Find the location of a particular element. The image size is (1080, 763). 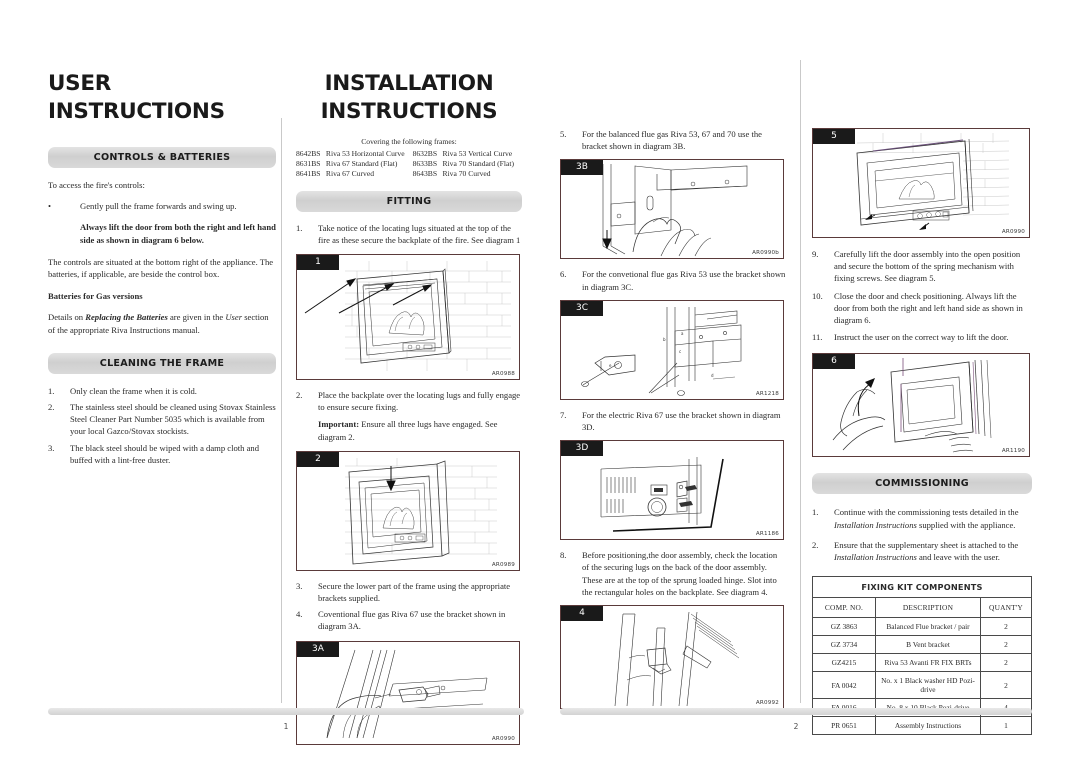

frame-name: Riva 70 Standard (Flat) is located at coordinates (478, 163).